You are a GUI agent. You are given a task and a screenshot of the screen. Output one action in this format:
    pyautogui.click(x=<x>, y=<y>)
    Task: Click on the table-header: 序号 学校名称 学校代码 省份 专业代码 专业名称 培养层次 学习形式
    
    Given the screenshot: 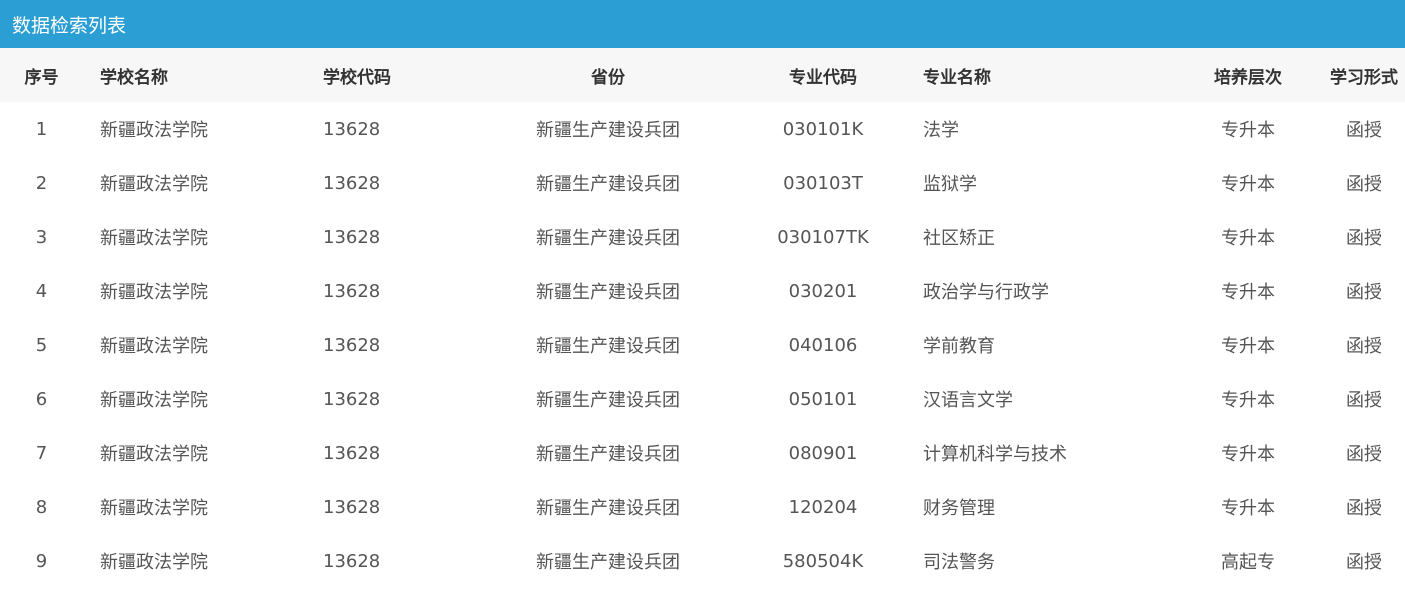 What is the action you would take?
    pyautogui.click(x=702, y=75)
    